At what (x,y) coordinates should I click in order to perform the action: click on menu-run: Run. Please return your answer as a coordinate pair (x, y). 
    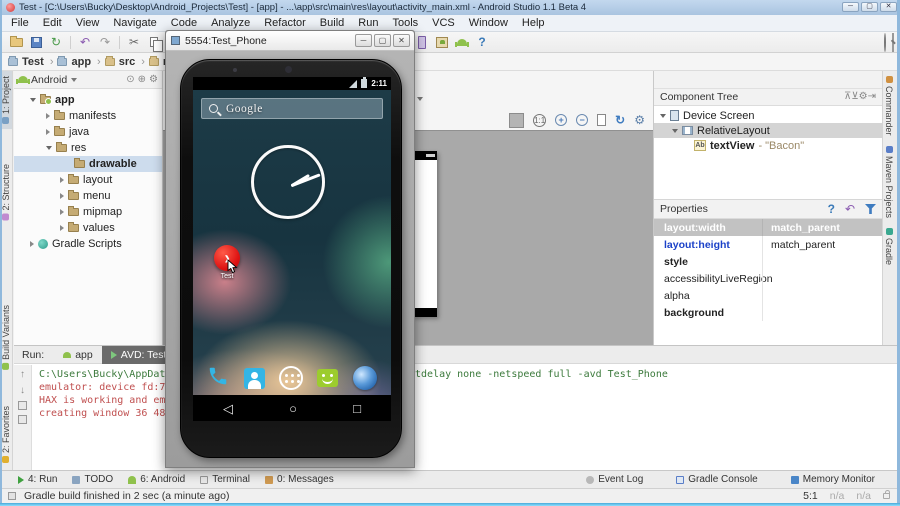
    Looking at the image, I should click on (368, 23).